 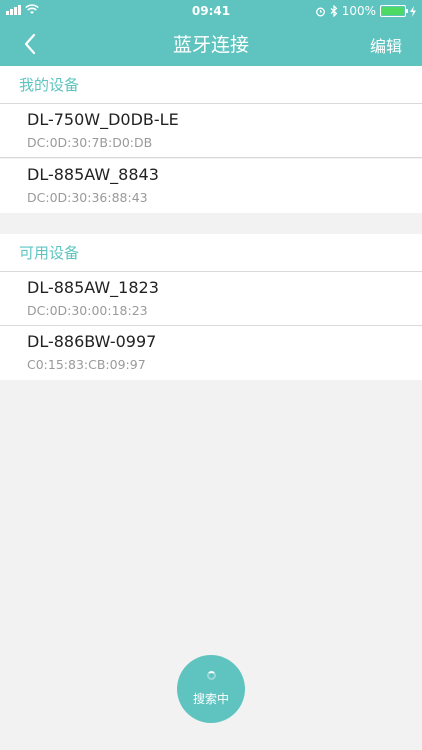 What do you see at coordinates (211, 253) in the screenshot?
I see `available-devices-header: 可用设备` at bounding box center [211, 253].